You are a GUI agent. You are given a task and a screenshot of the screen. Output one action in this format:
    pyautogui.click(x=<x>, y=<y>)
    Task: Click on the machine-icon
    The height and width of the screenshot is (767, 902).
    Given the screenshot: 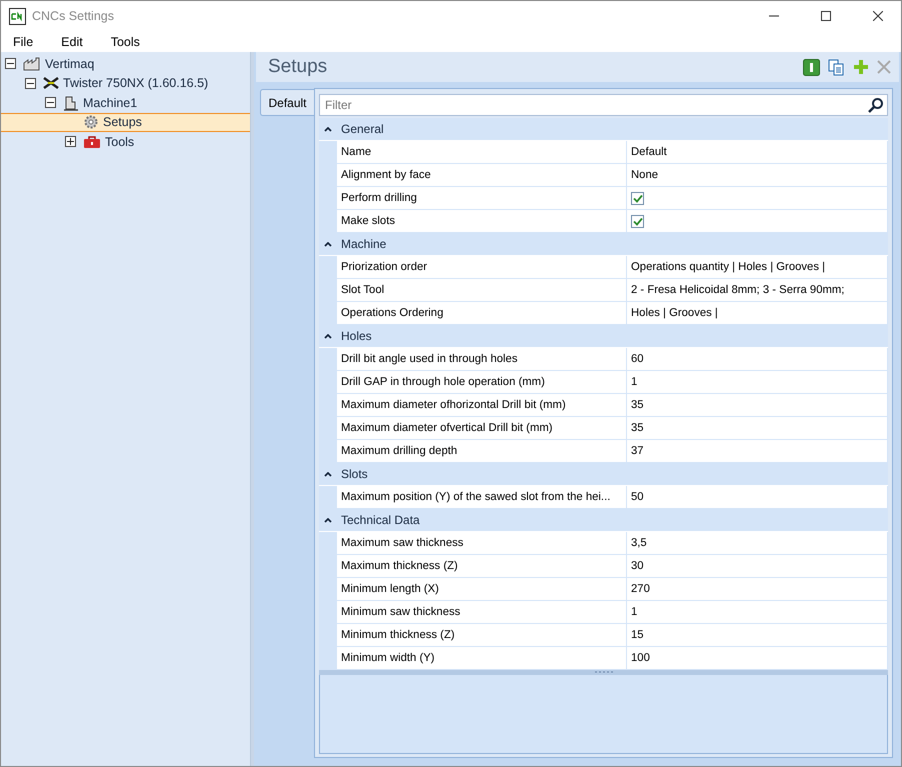 What is the action you would take?
    pyautogui.click(x=71, y=102)
    